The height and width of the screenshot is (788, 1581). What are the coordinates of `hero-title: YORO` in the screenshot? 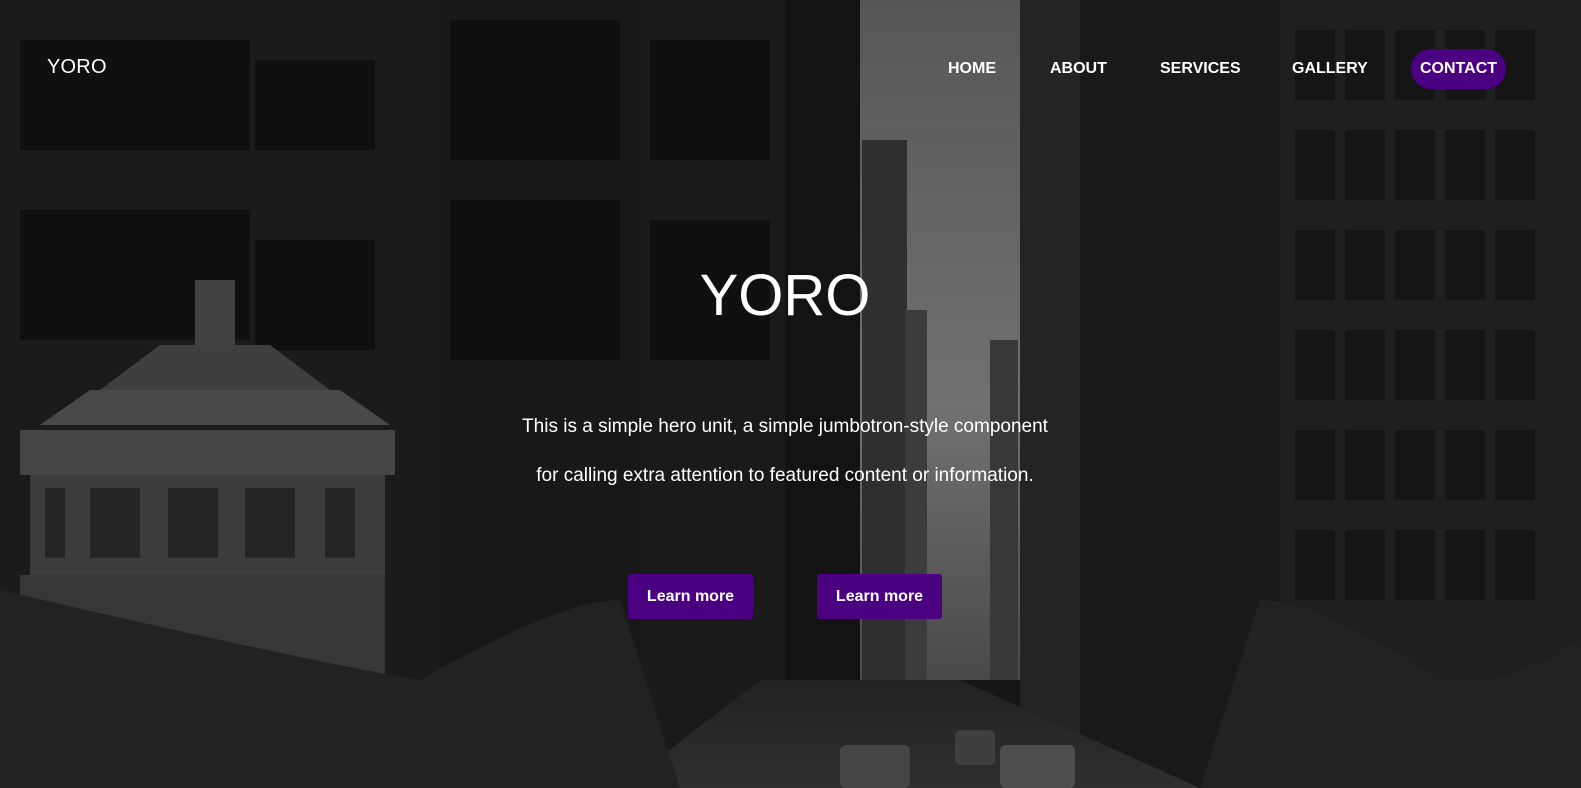 It's located at (785, 295).